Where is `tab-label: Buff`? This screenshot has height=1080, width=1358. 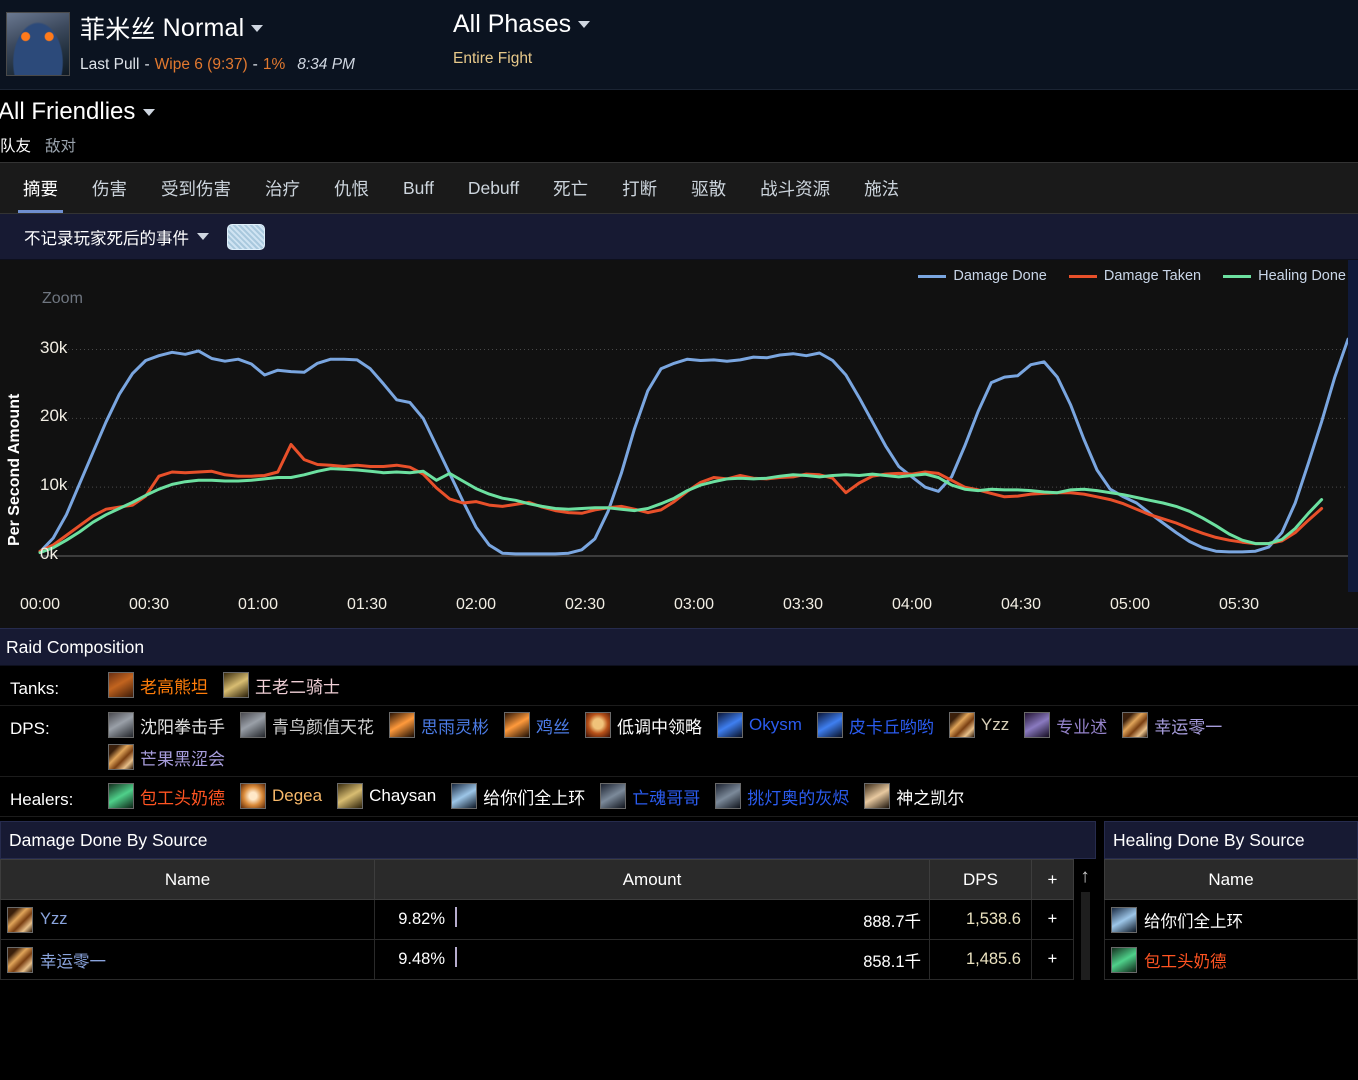 tab-label: Buff is located at coordinates (418, 187).